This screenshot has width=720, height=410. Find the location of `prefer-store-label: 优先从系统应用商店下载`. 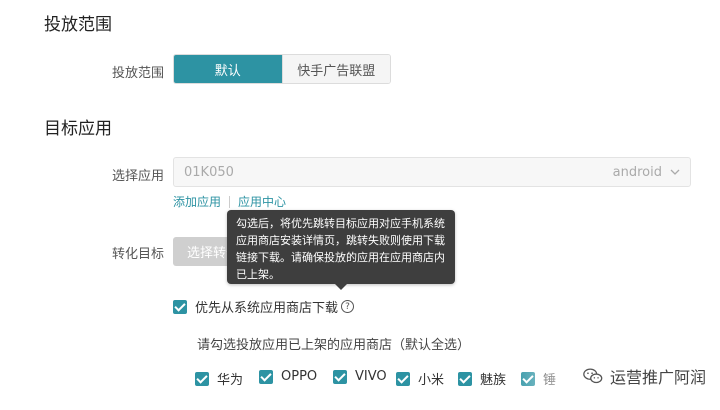

prefer-store-label: 优先从系统应用商店下载 is located at coordinates (267, 308).